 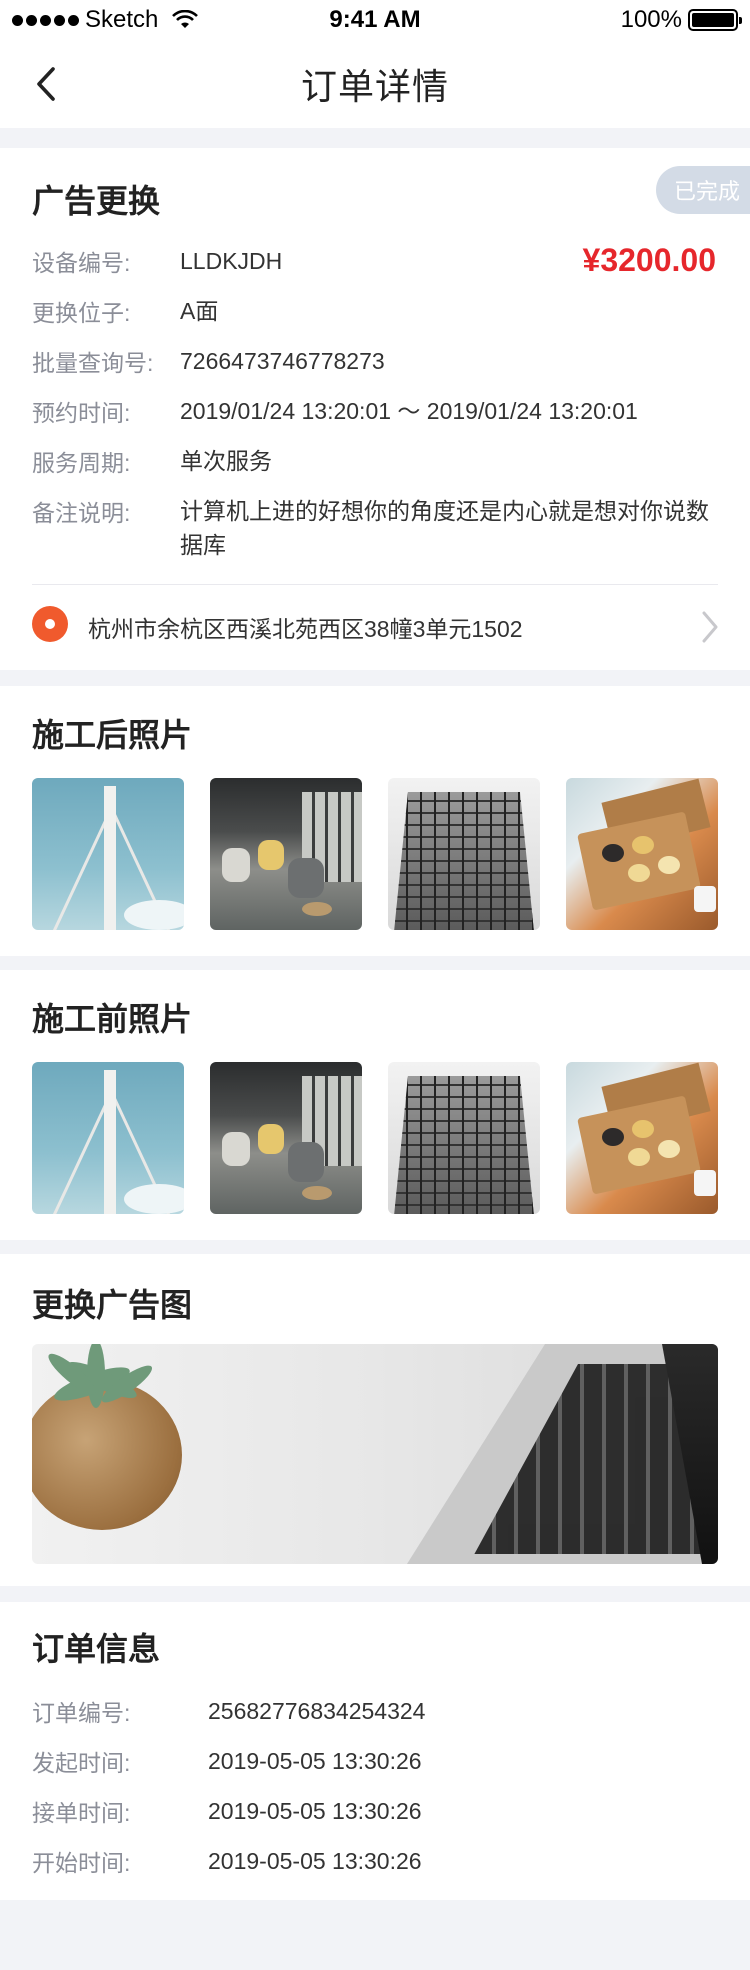 I want to click on field-label: 订单编号:, so click(x=81, y=1713).